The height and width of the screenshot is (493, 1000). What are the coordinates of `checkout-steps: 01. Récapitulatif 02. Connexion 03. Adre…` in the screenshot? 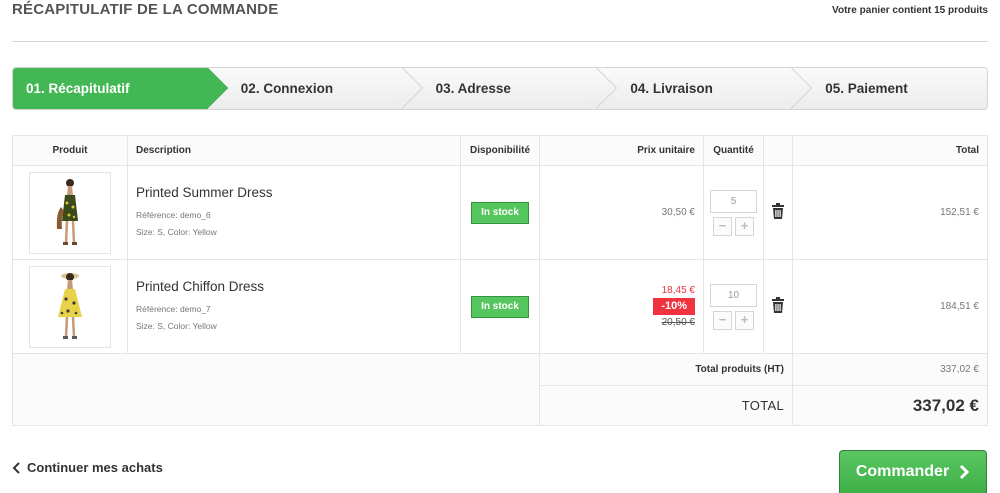 It's located at (500, 88).